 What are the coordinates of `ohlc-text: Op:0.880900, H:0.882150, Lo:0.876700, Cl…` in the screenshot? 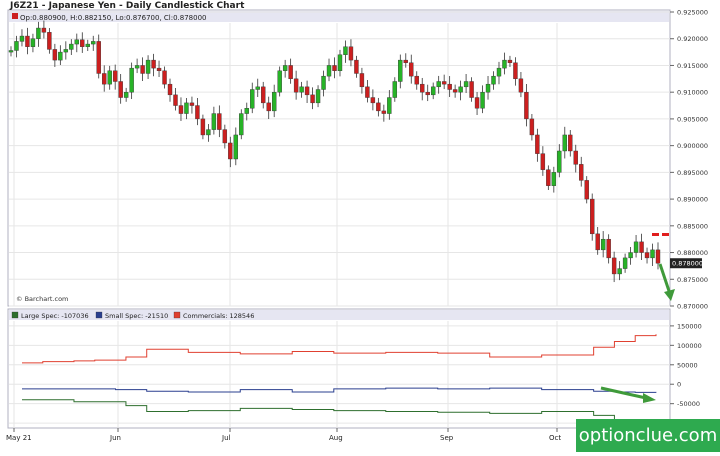 It's located at (113, 18).